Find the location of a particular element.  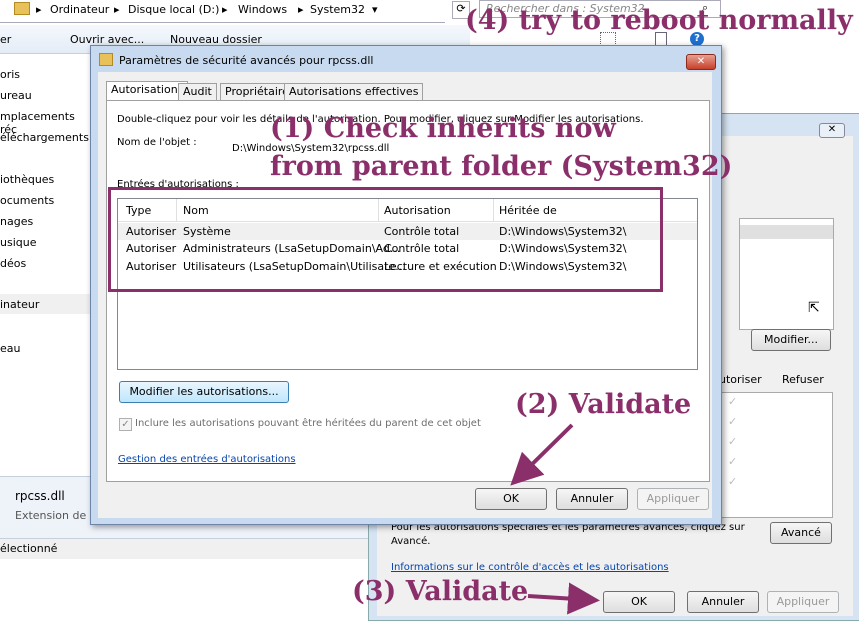

arrow-step3 is located at coordinates (563, 598).